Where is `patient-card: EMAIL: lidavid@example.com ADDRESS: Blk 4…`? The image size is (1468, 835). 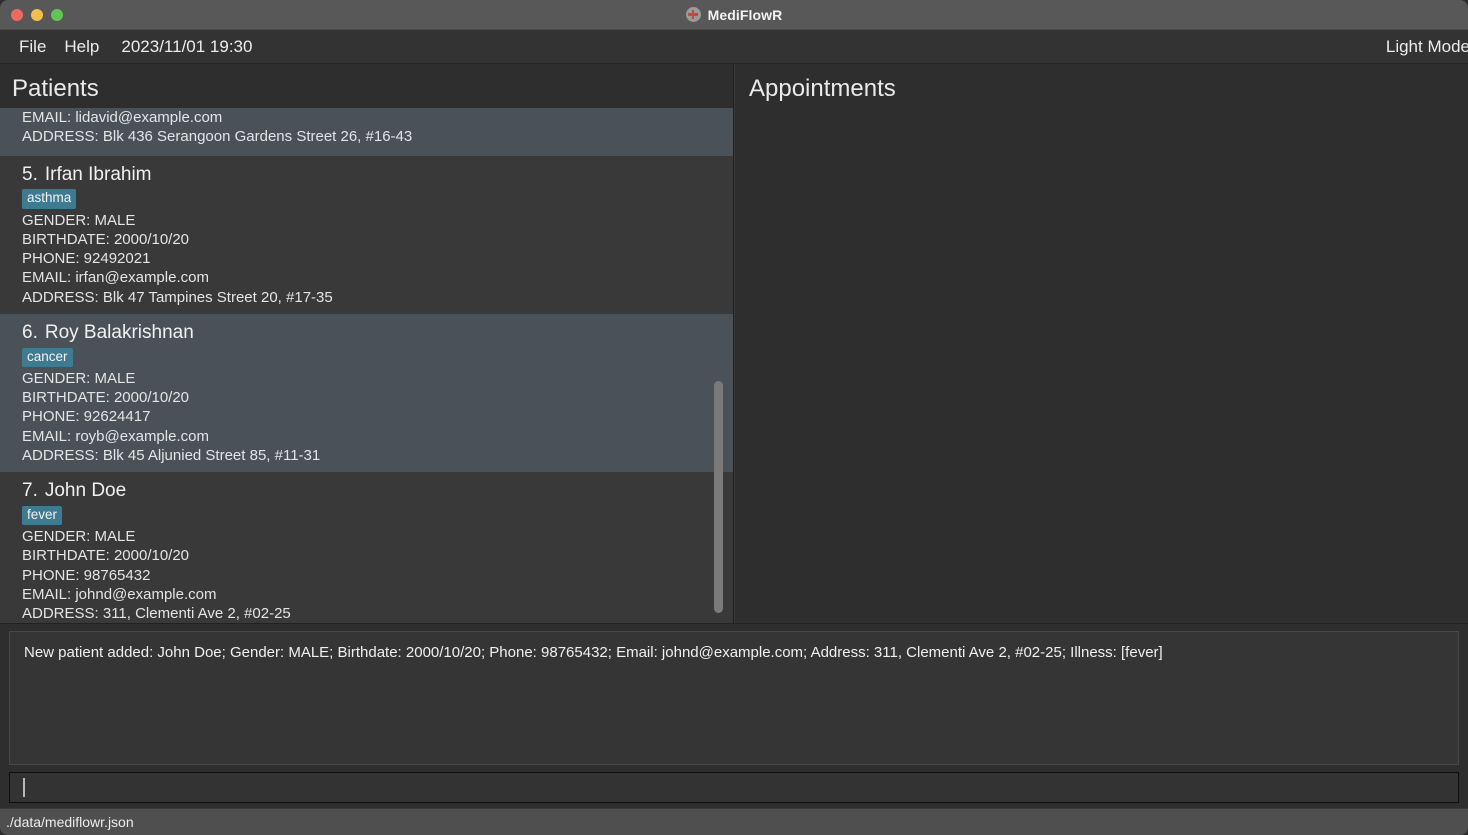
patient-card: EMAIL: lidavid@example.com ADDRESS: Blk 4… is located at coordinates (366, 132).